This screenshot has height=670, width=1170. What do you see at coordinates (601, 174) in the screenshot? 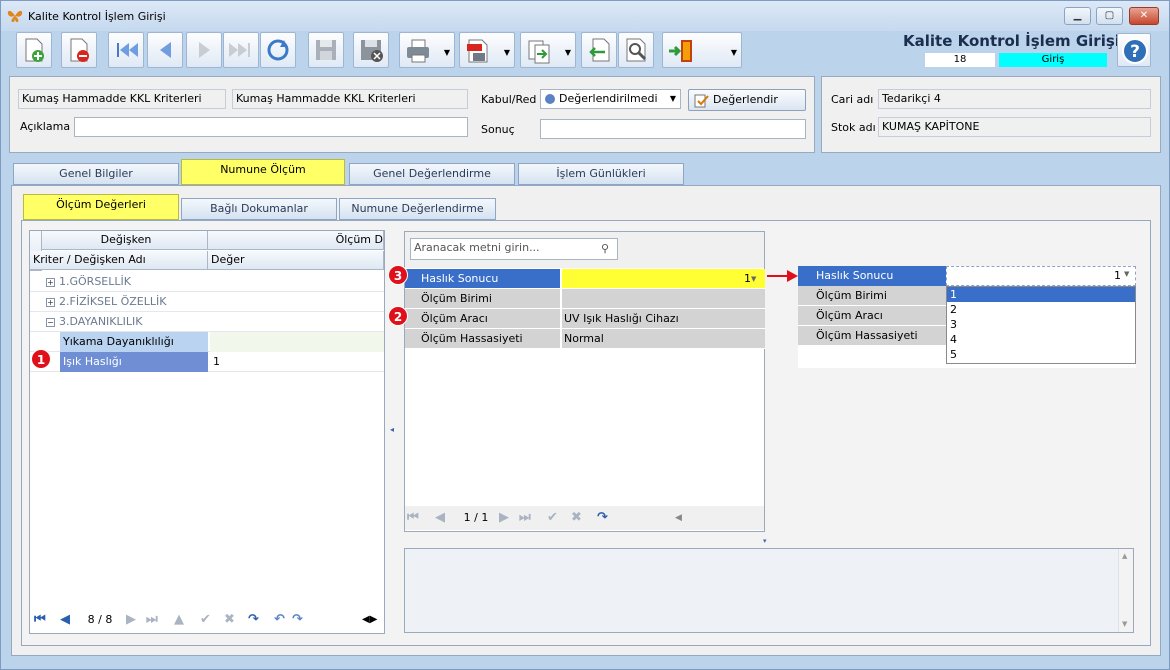
I see `tab-process-logs: İşlem Günlükleri` at bounding box center [601, 174].